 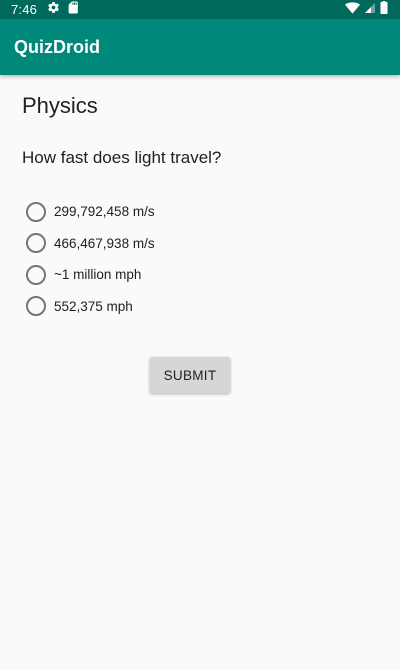 What do you see at coordinates (122, 157) in the screenshot?
I see `question-text: How fast does light travel?` at bounding box center [122, 157].